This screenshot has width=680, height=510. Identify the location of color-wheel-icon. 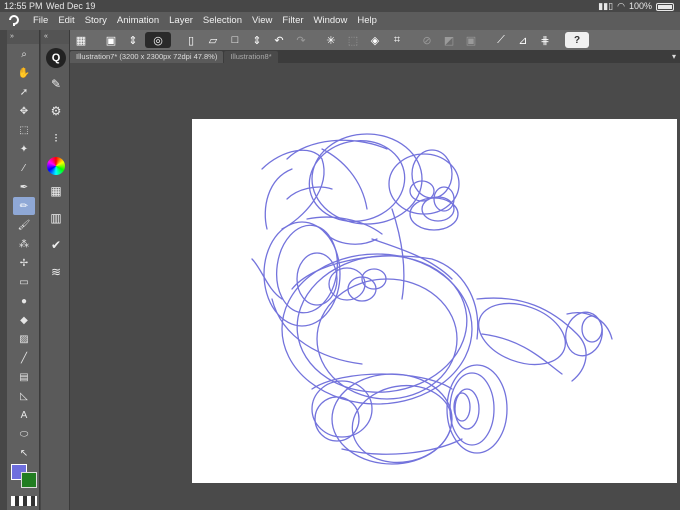
(56, 166).